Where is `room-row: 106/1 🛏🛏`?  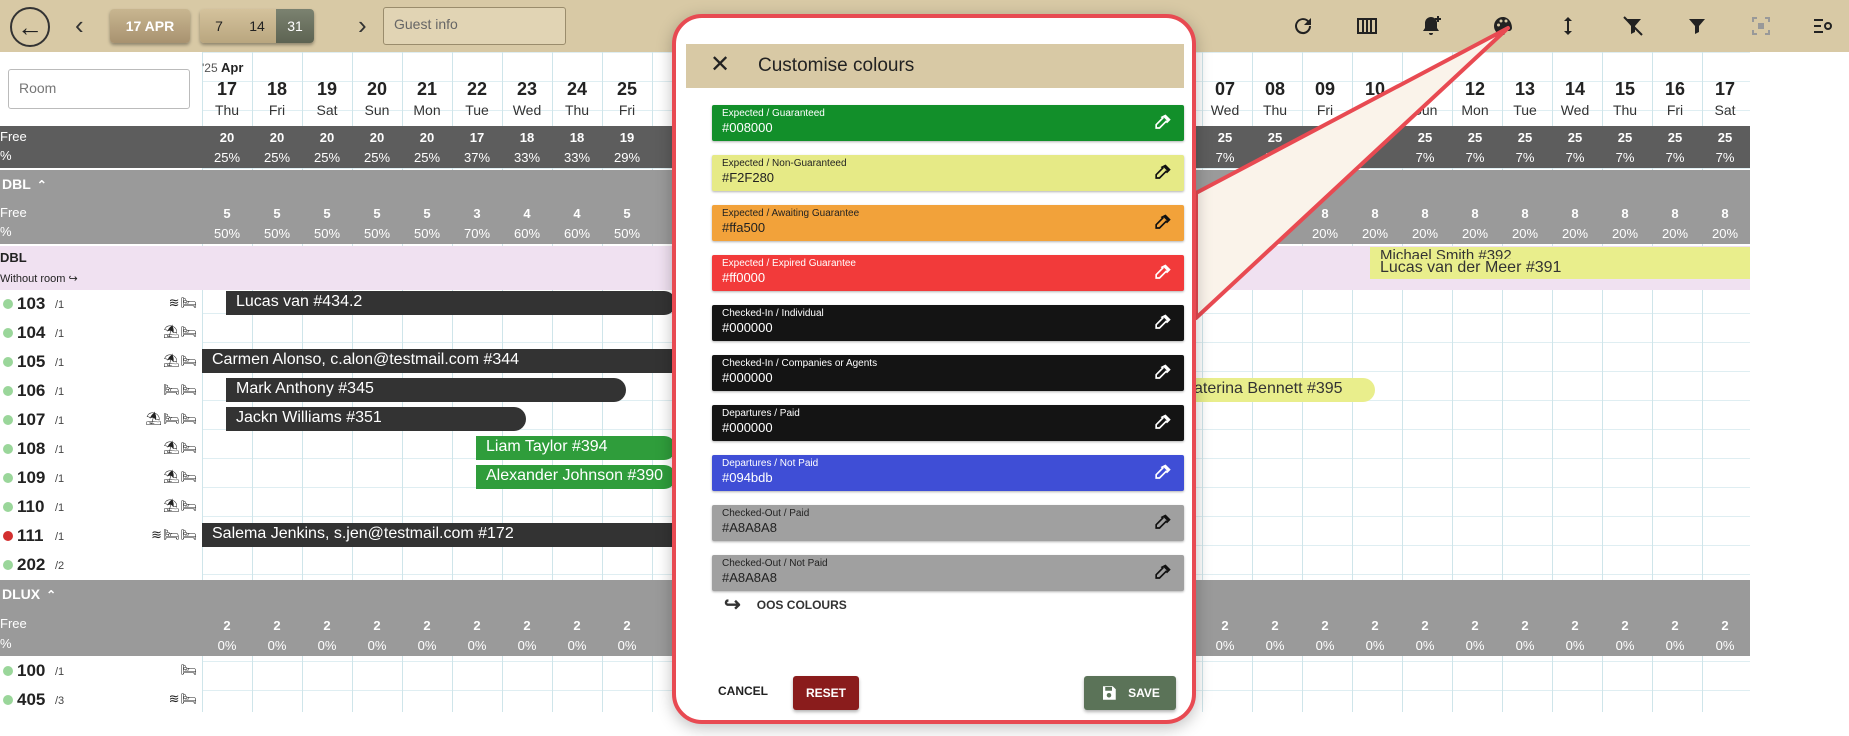
room-row: 106/1 🛏🛏 is located at coordinates (100, 391).